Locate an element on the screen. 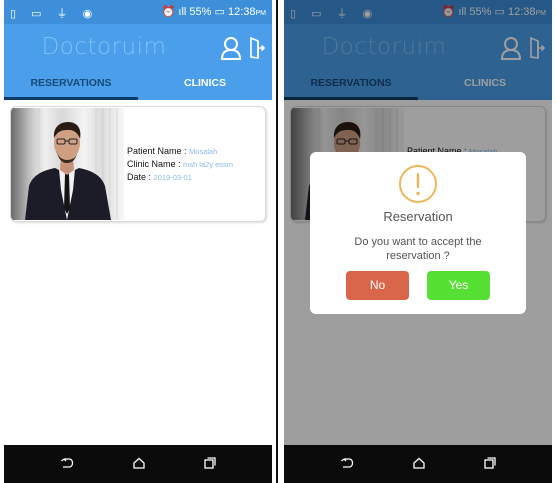 The height and width of the screenshot is (483, 556). patient-value: Mosalah is located at coordinates (203, 151).